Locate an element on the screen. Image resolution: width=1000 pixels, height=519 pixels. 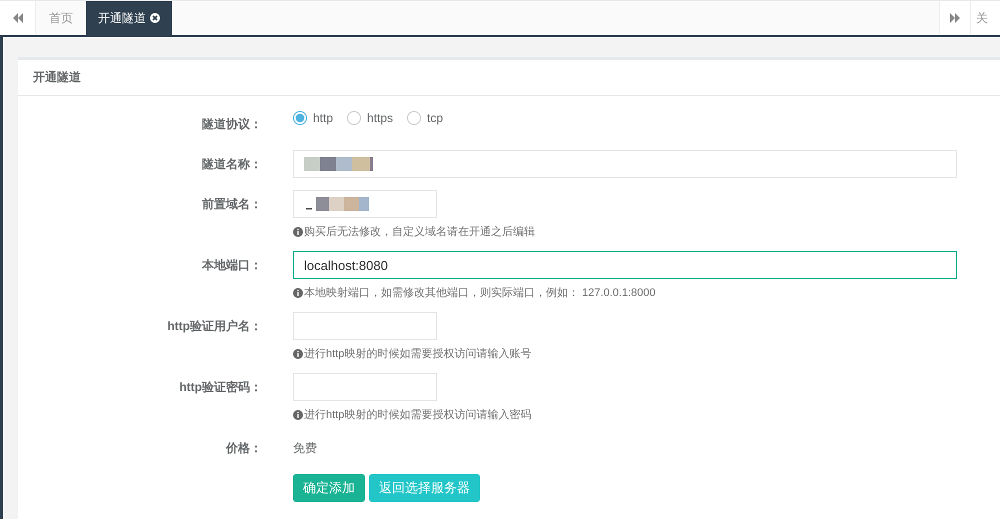
scroll-left-button is located at coordinates (18, 18).